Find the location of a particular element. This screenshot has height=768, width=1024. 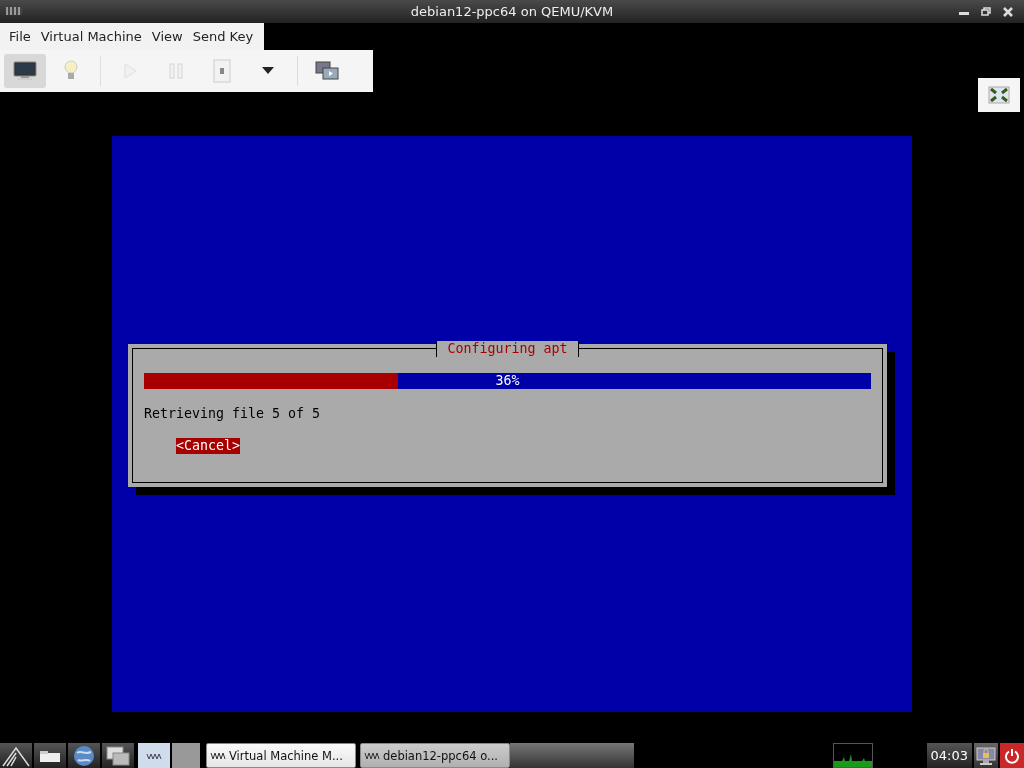

power-button is located at coordinates (1012, 755).